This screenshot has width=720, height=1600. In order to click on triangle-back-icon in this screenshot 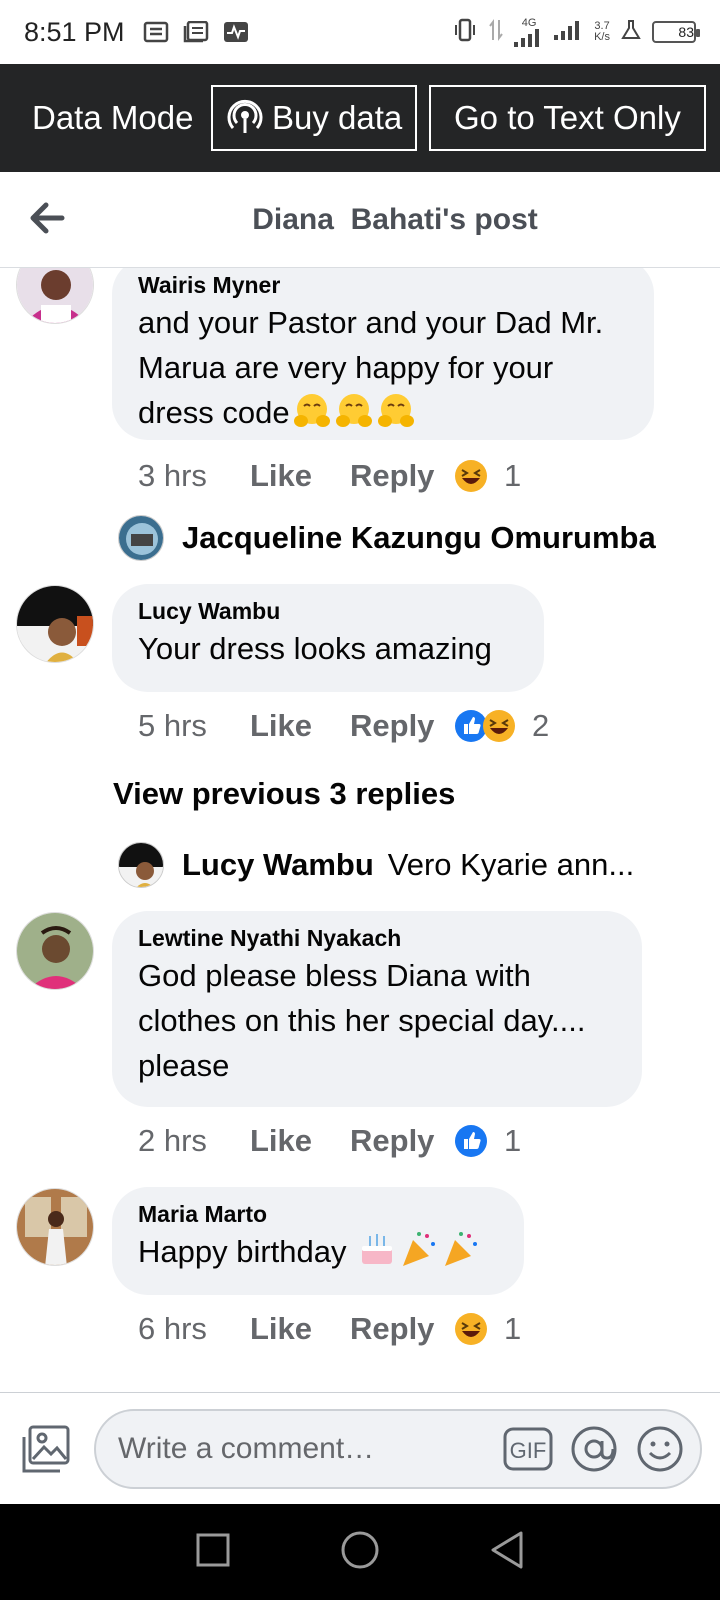, I will do `click(507, 1549)`.